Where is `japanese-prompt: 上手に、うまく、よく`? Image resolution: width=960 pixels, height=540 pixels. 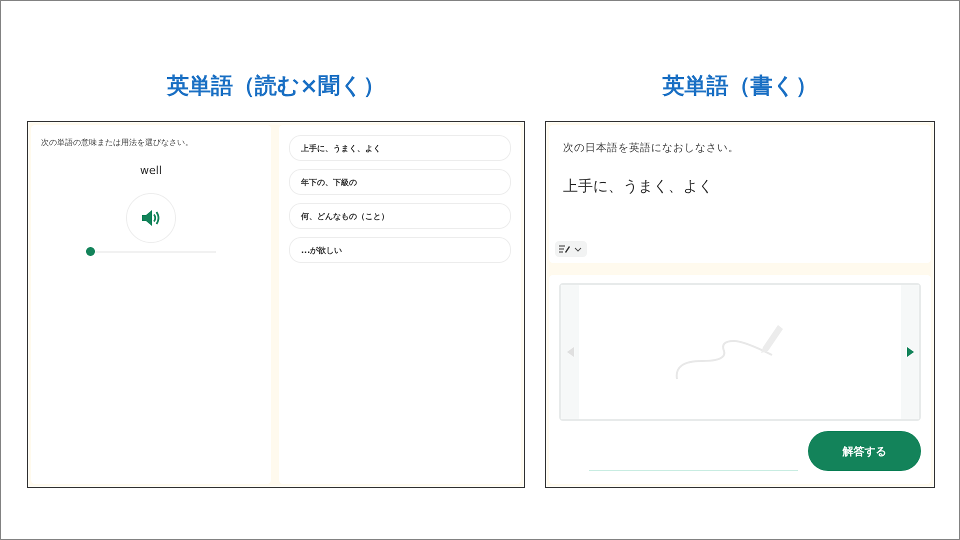
japanese-prompt: 上手に、うまく、よく is located at coordinates (638, 186).